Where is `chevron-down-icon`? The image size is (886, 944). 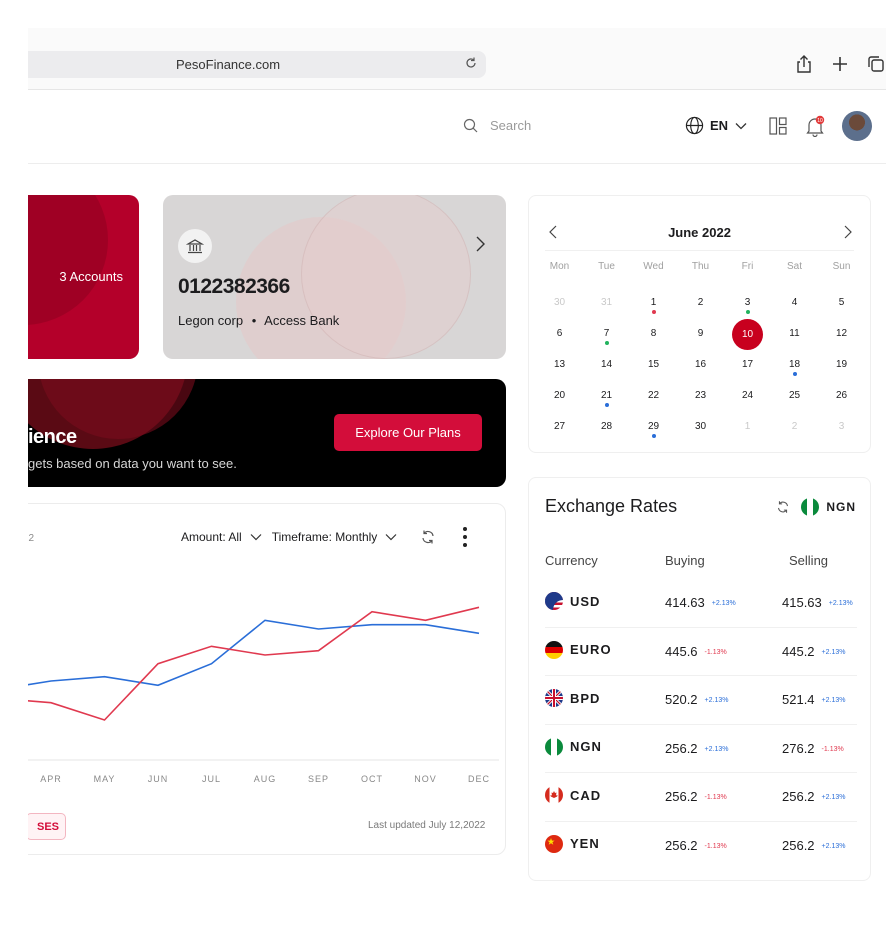
chevron-down-icon is located at coordinates (391, 537).